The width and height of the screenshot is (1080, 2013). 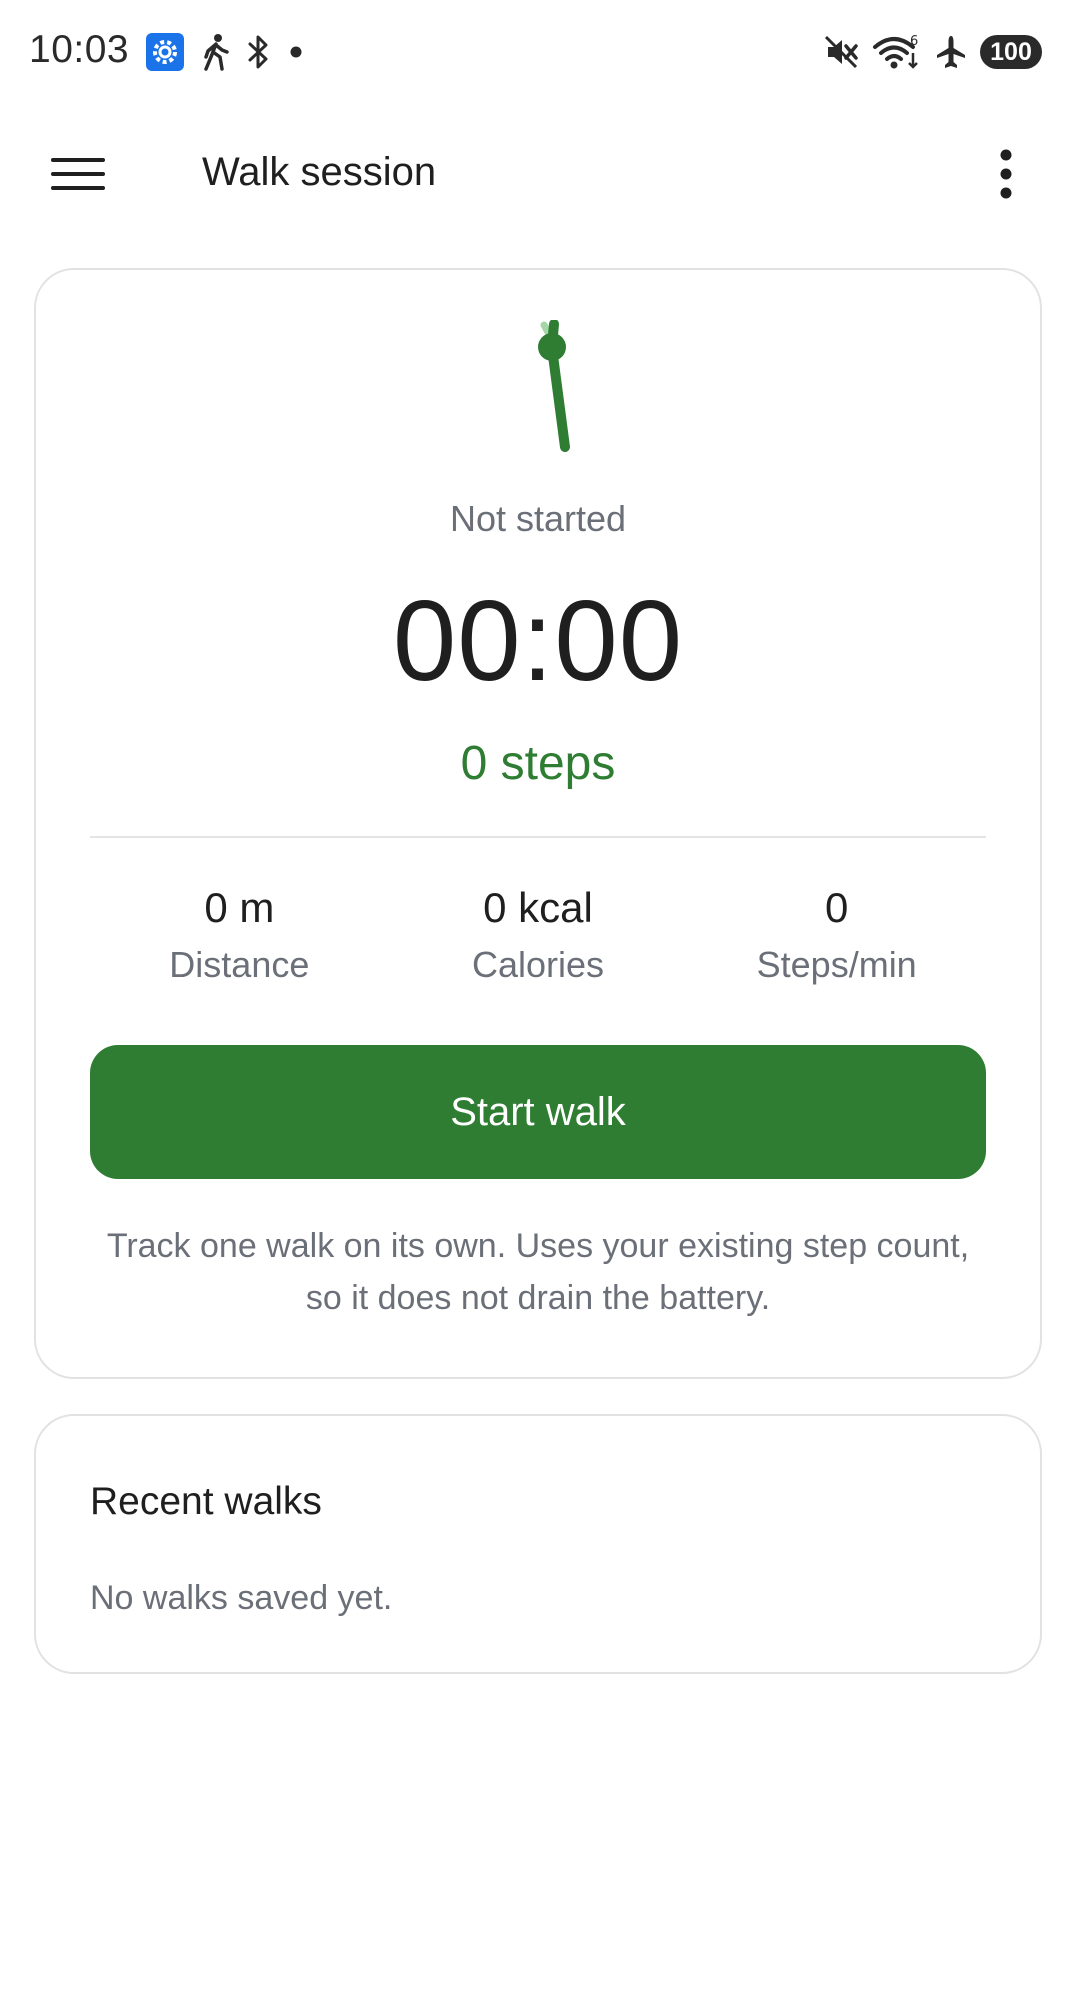 I want to click on svg-text: 6, so click(x=914, y=41).